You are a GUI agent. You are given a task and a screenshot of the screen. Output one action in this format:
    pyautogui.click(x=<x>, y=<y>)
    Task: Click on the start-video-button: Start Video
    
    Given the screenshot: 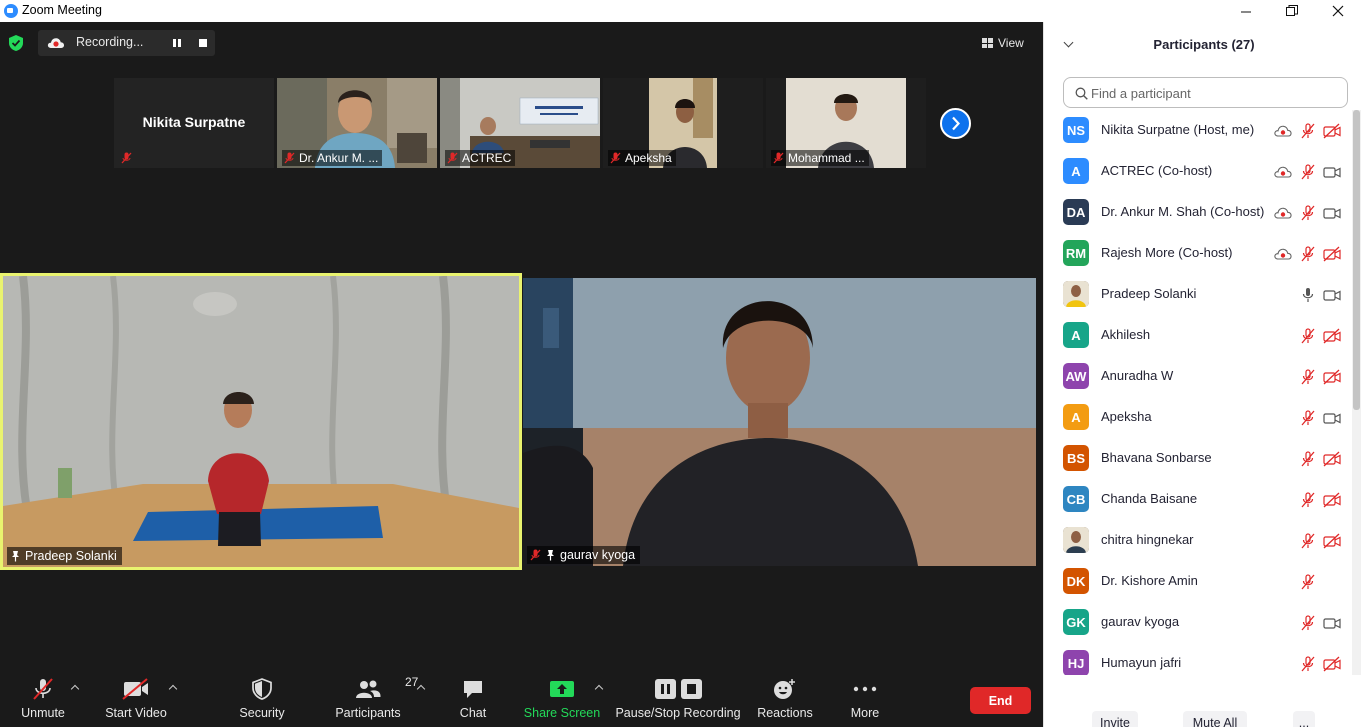 What is the action you would take?
    pyautogui.click(x=136, y=688)
    